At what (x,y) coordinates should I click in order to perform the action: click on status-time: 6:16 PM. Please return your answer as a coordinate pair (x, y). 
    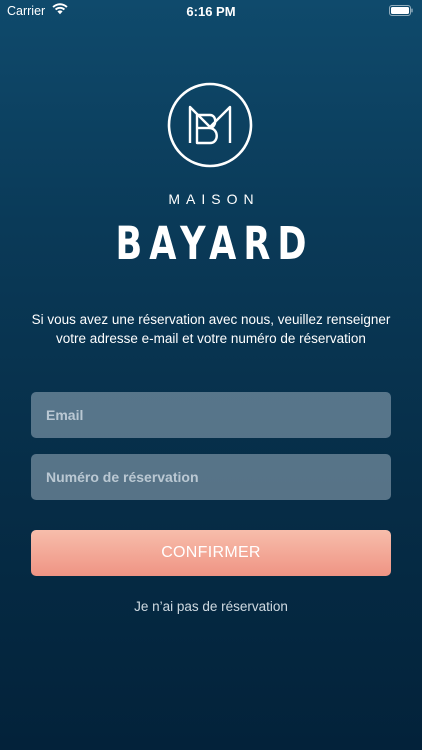
    Looking at the image, I should click on (211, 11).